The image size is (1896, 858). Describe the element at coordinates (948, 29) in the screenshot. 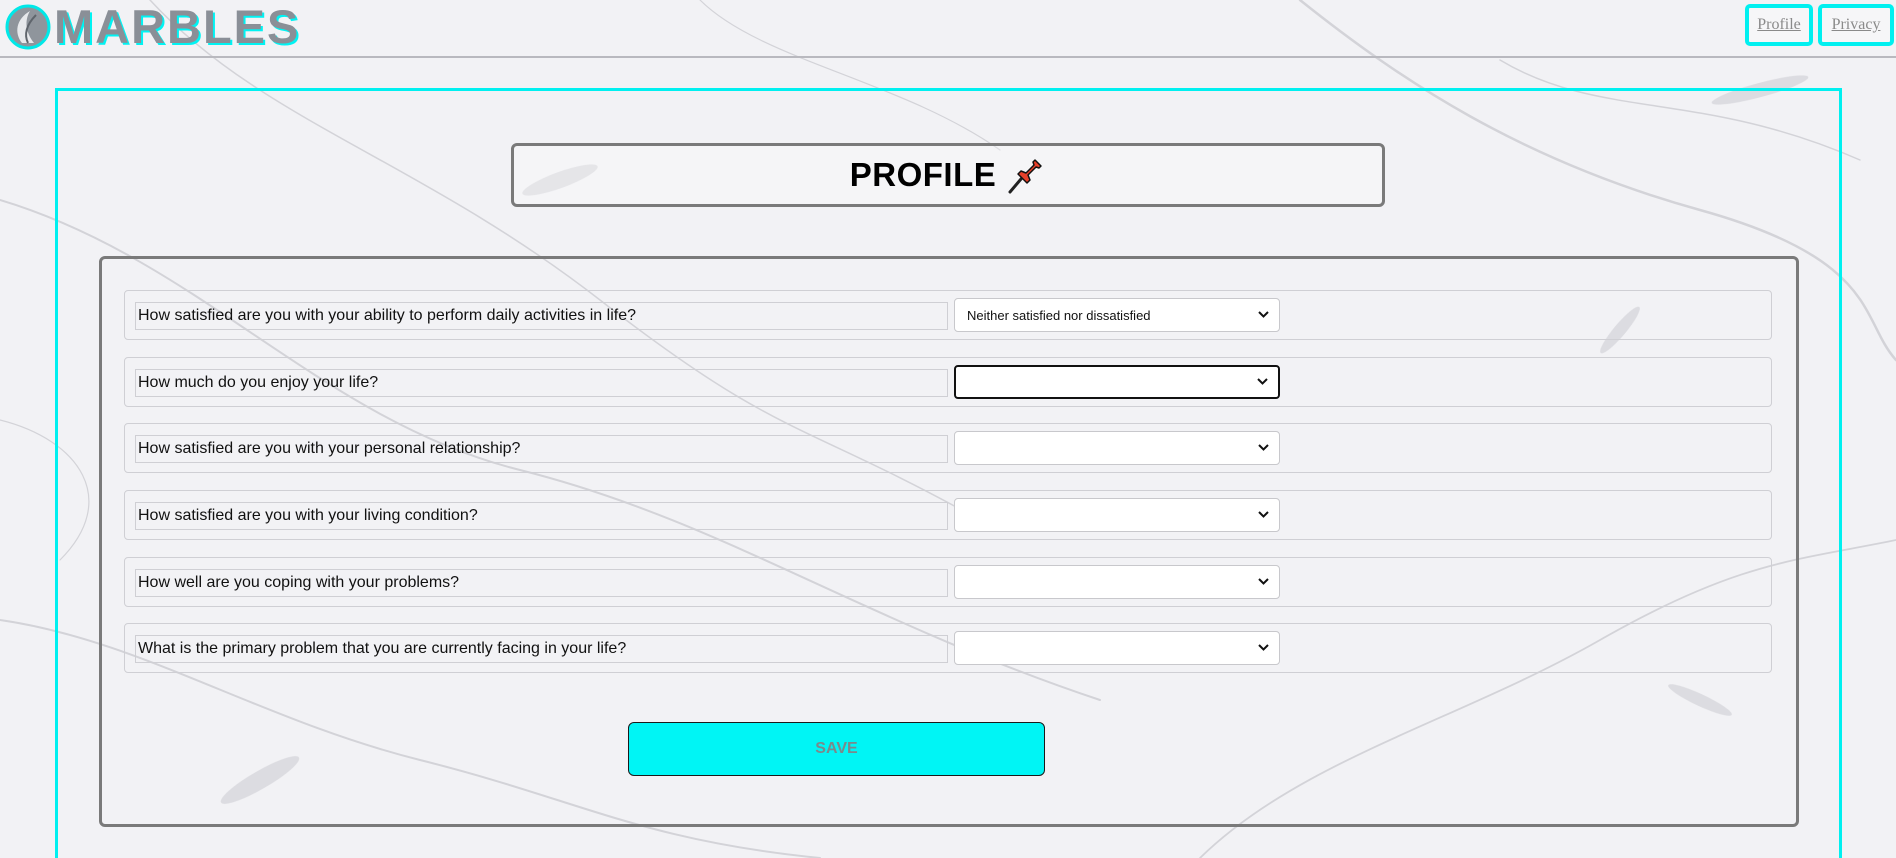

I see `top-navbar: MARBLES Profile Privacy` at that location.